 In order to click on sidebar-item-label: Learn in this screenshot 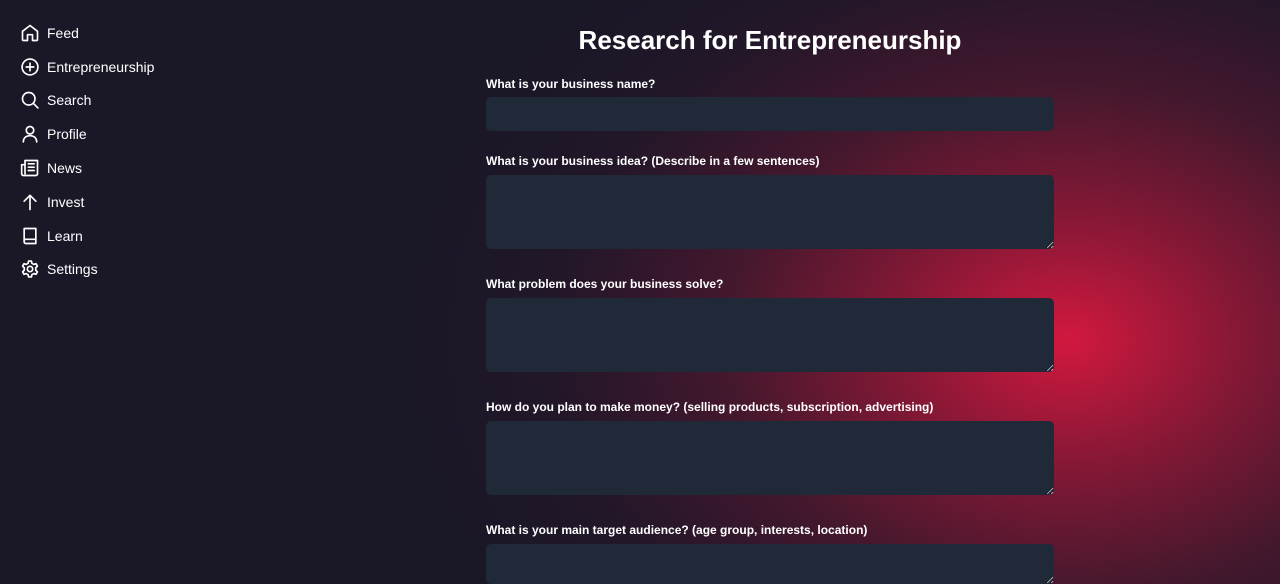, I will do `click(65, 235)`.